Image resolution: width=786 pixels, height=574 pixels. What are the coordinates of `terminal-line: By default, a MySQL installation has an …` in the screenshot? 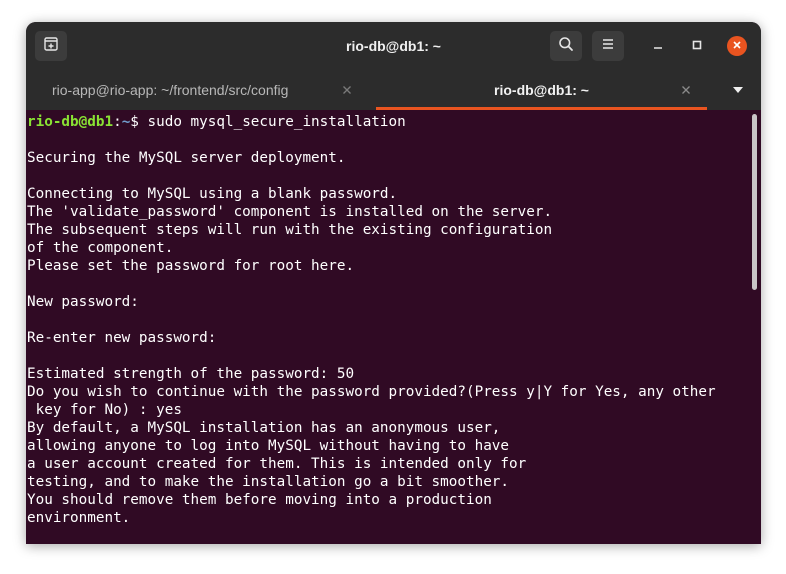 It's located at (264, 428).